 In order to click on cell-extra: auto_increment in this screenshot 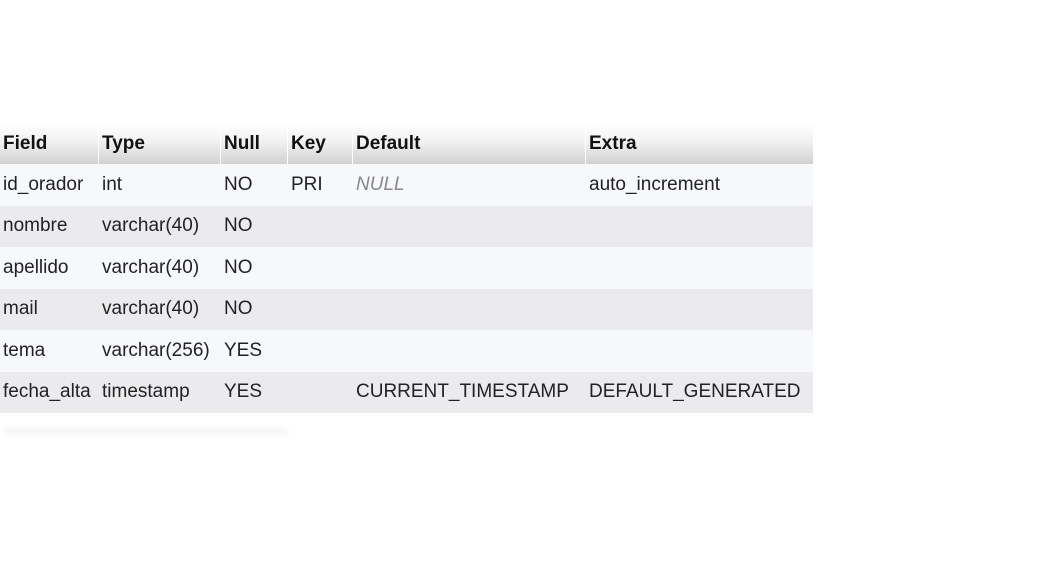, I will do `click(699, 185)`.